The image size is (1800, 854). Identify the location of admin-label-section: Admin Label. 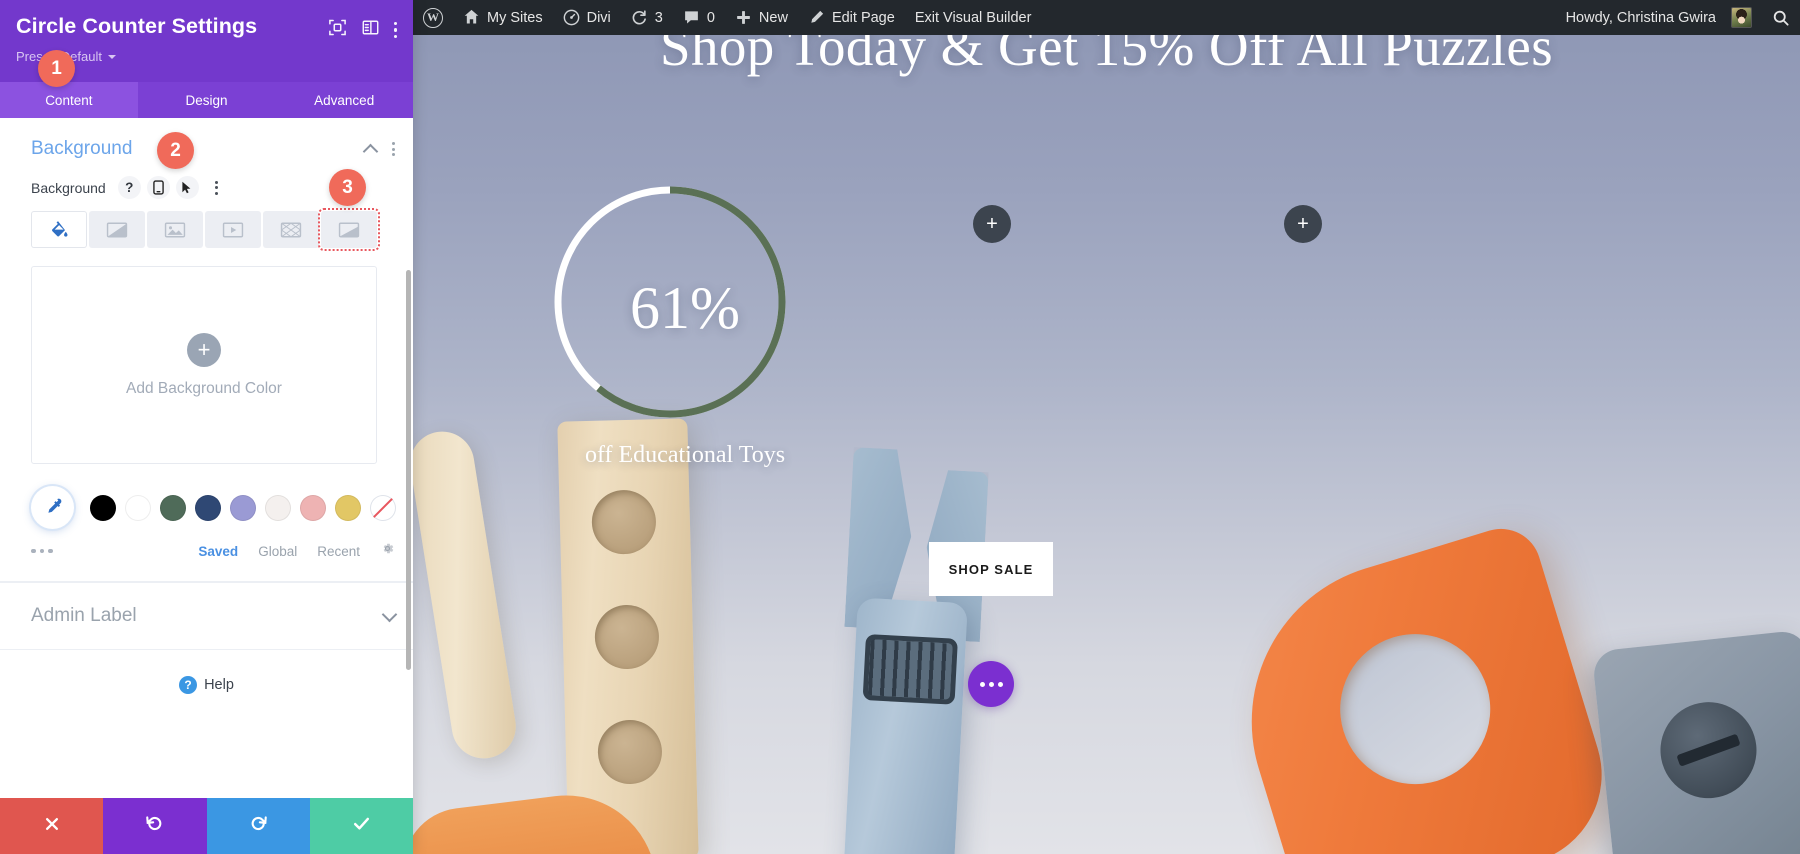
(206, 616).